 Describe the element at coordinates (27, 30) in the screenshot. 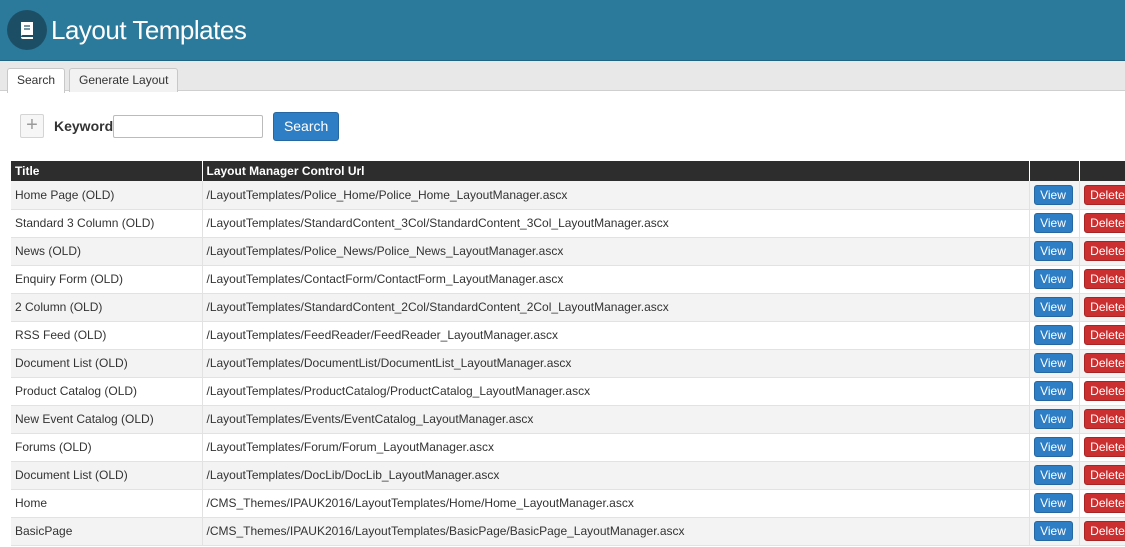

I see `book-icon` at that location.